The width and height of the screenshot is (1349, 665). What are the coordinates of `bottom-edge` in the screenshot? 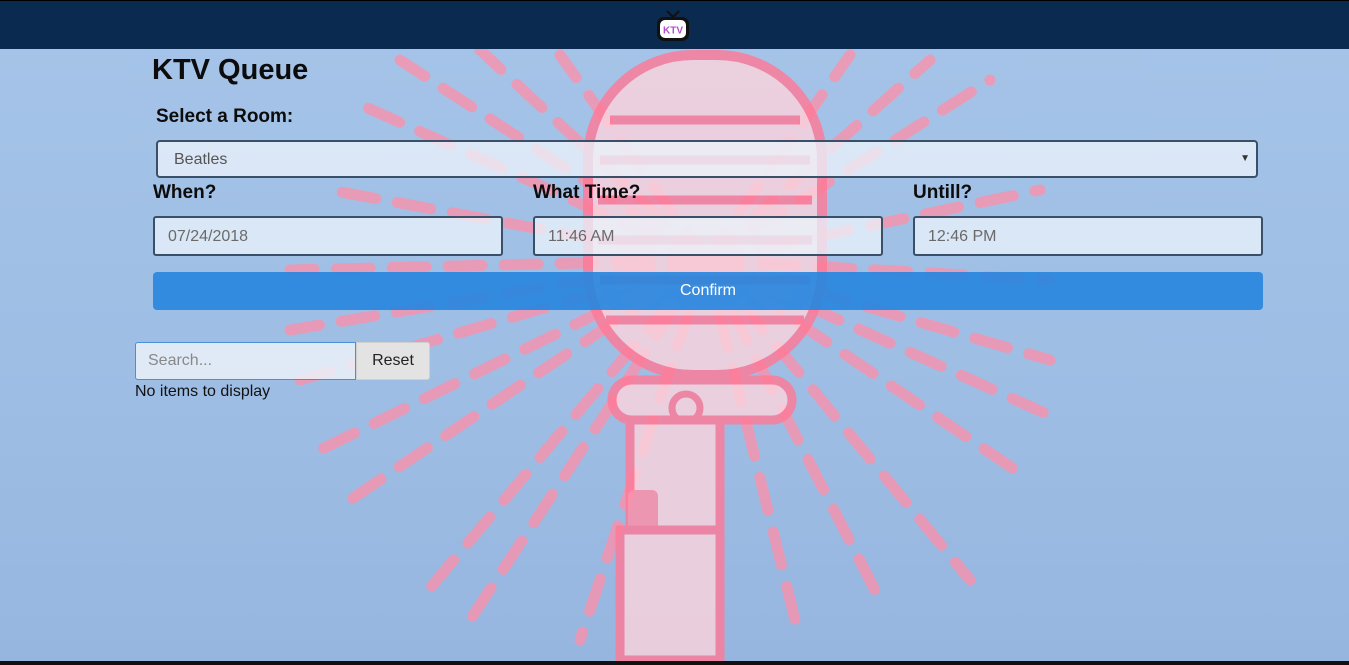 It's located at (674, 663).